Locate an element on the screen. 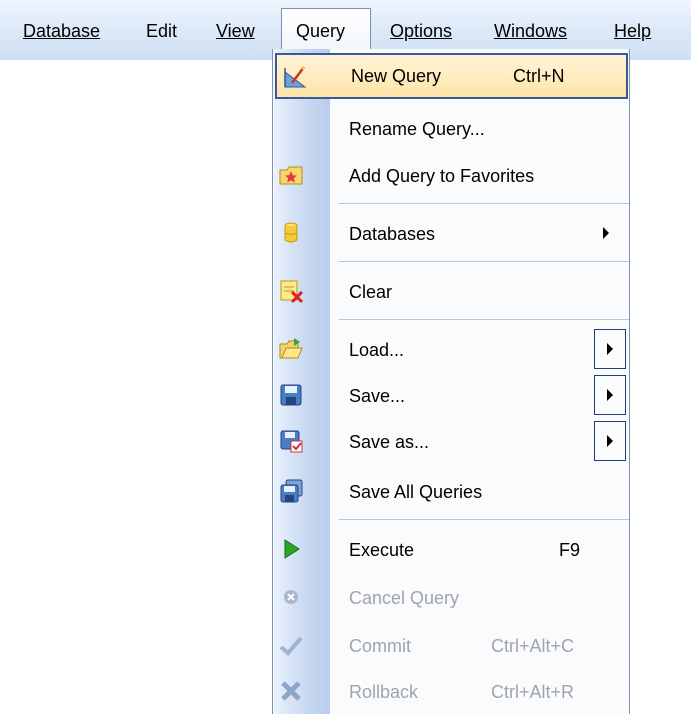  load-folder-icon is located at coordinates (291, 349).